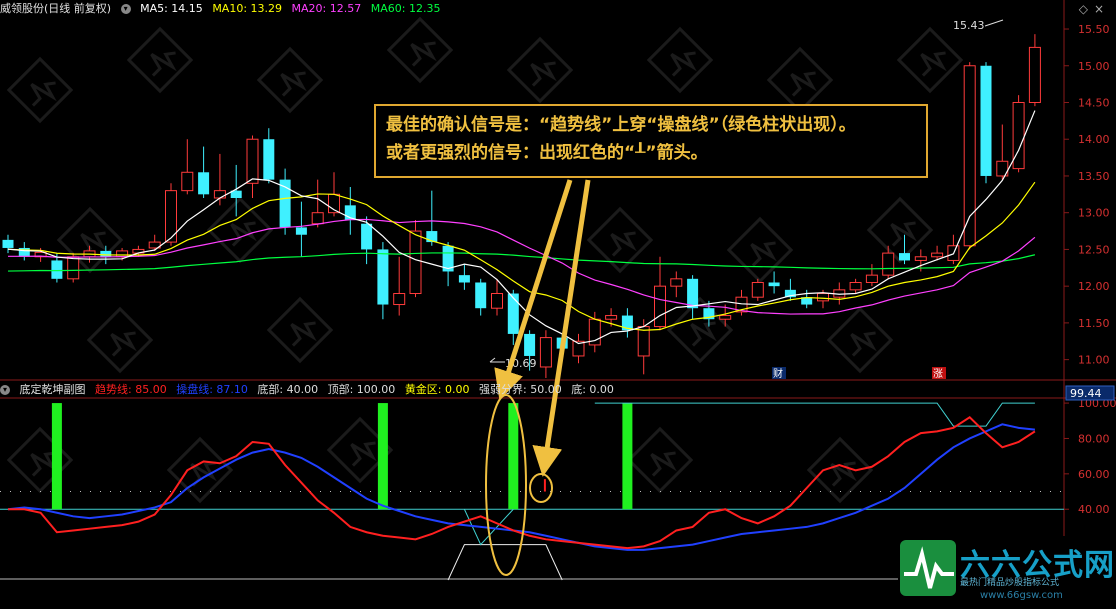  I want to click on ma20-label: MA20: 12.57, so click(326, 8).